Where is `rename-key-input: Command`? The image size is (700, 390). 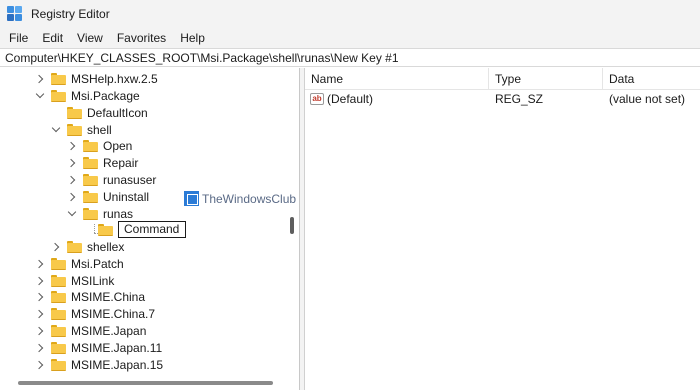 rename-key-input: Command is located at coordinates (152, 229).